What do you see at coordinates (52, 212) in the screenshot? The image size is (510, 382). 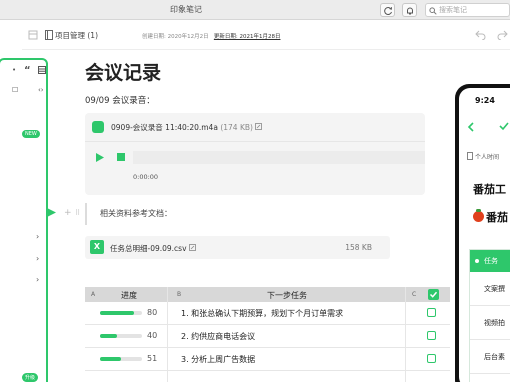 I see `sidebar-handle-icon` at bounding box center [52, 212].